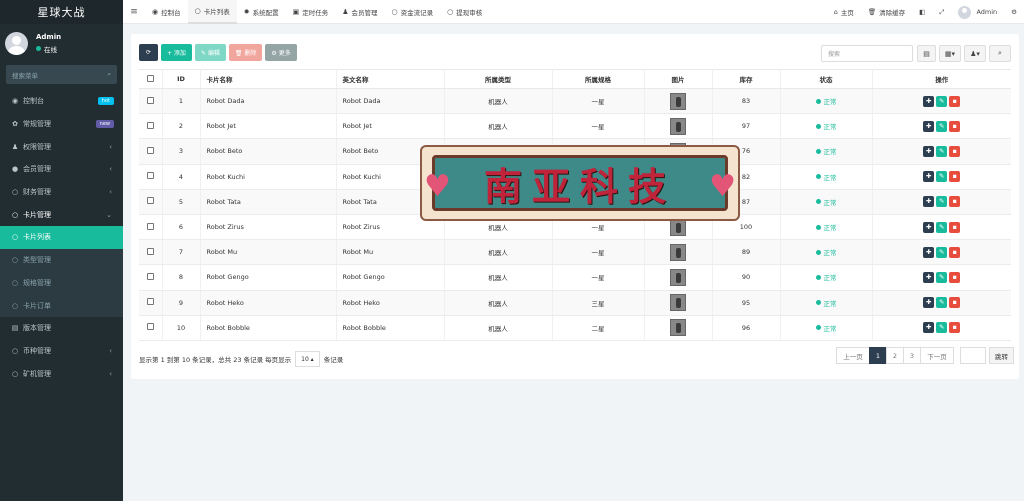  What do you see at coordinates (975, 53) in the screenshot?
I see `export-dropdown-icon: ♟▾` at bounding box center [975, 53].